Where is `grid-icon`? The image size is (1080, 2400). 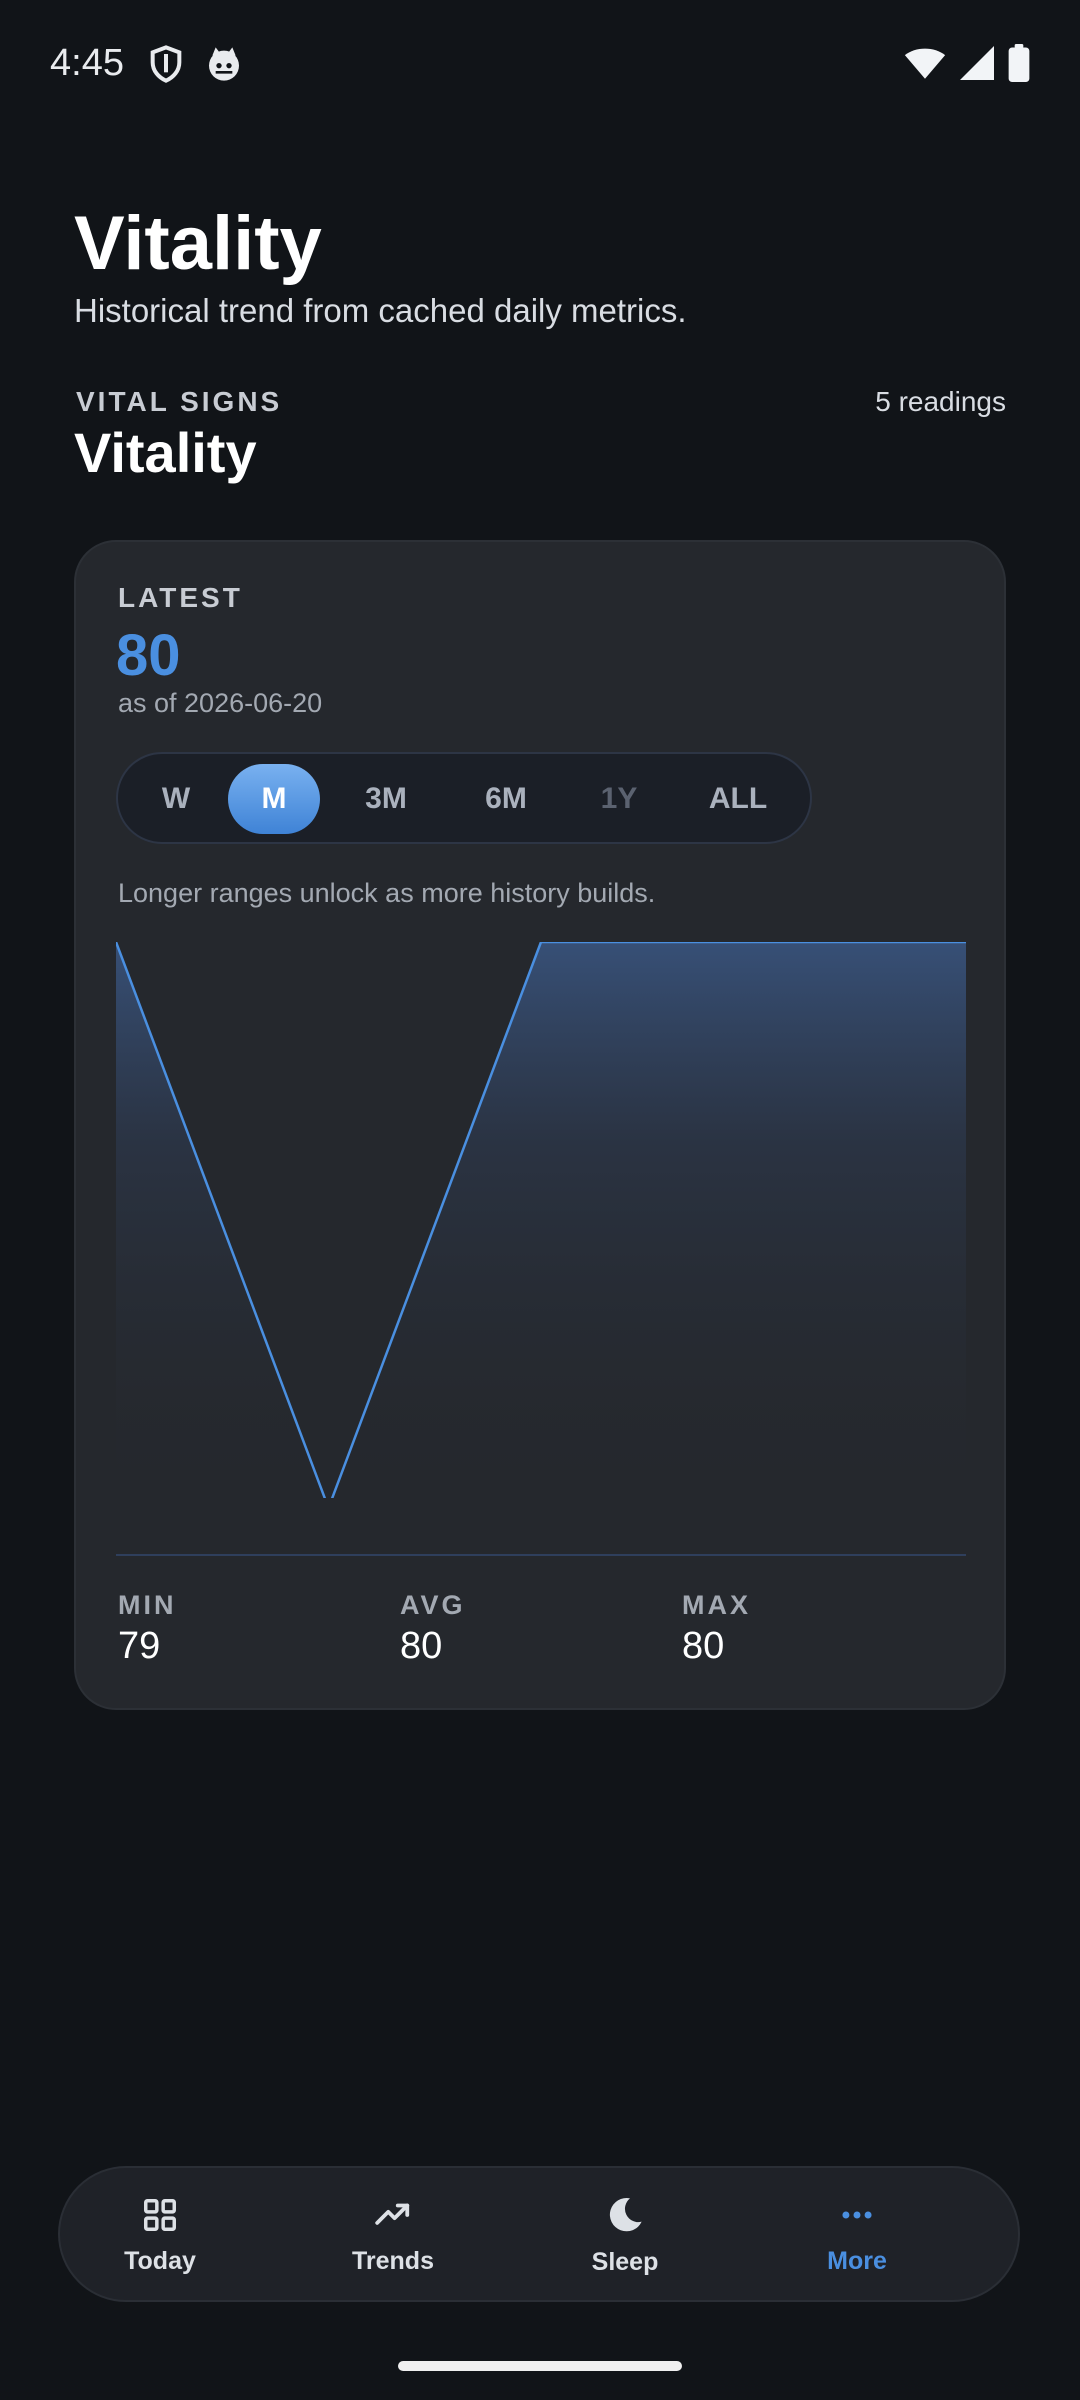
grid-icon is located at coordinates (160, 2217).